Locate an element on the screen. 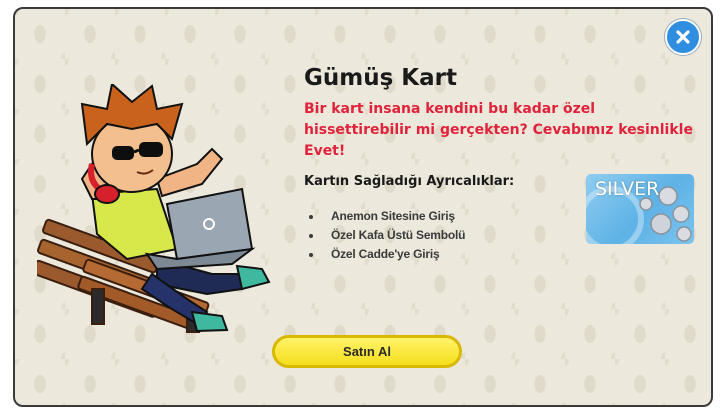 This screenshot has height=417, width=725. feature-label: Özel Kafa Üstü Sembolü is located at coordinates (398, 235).